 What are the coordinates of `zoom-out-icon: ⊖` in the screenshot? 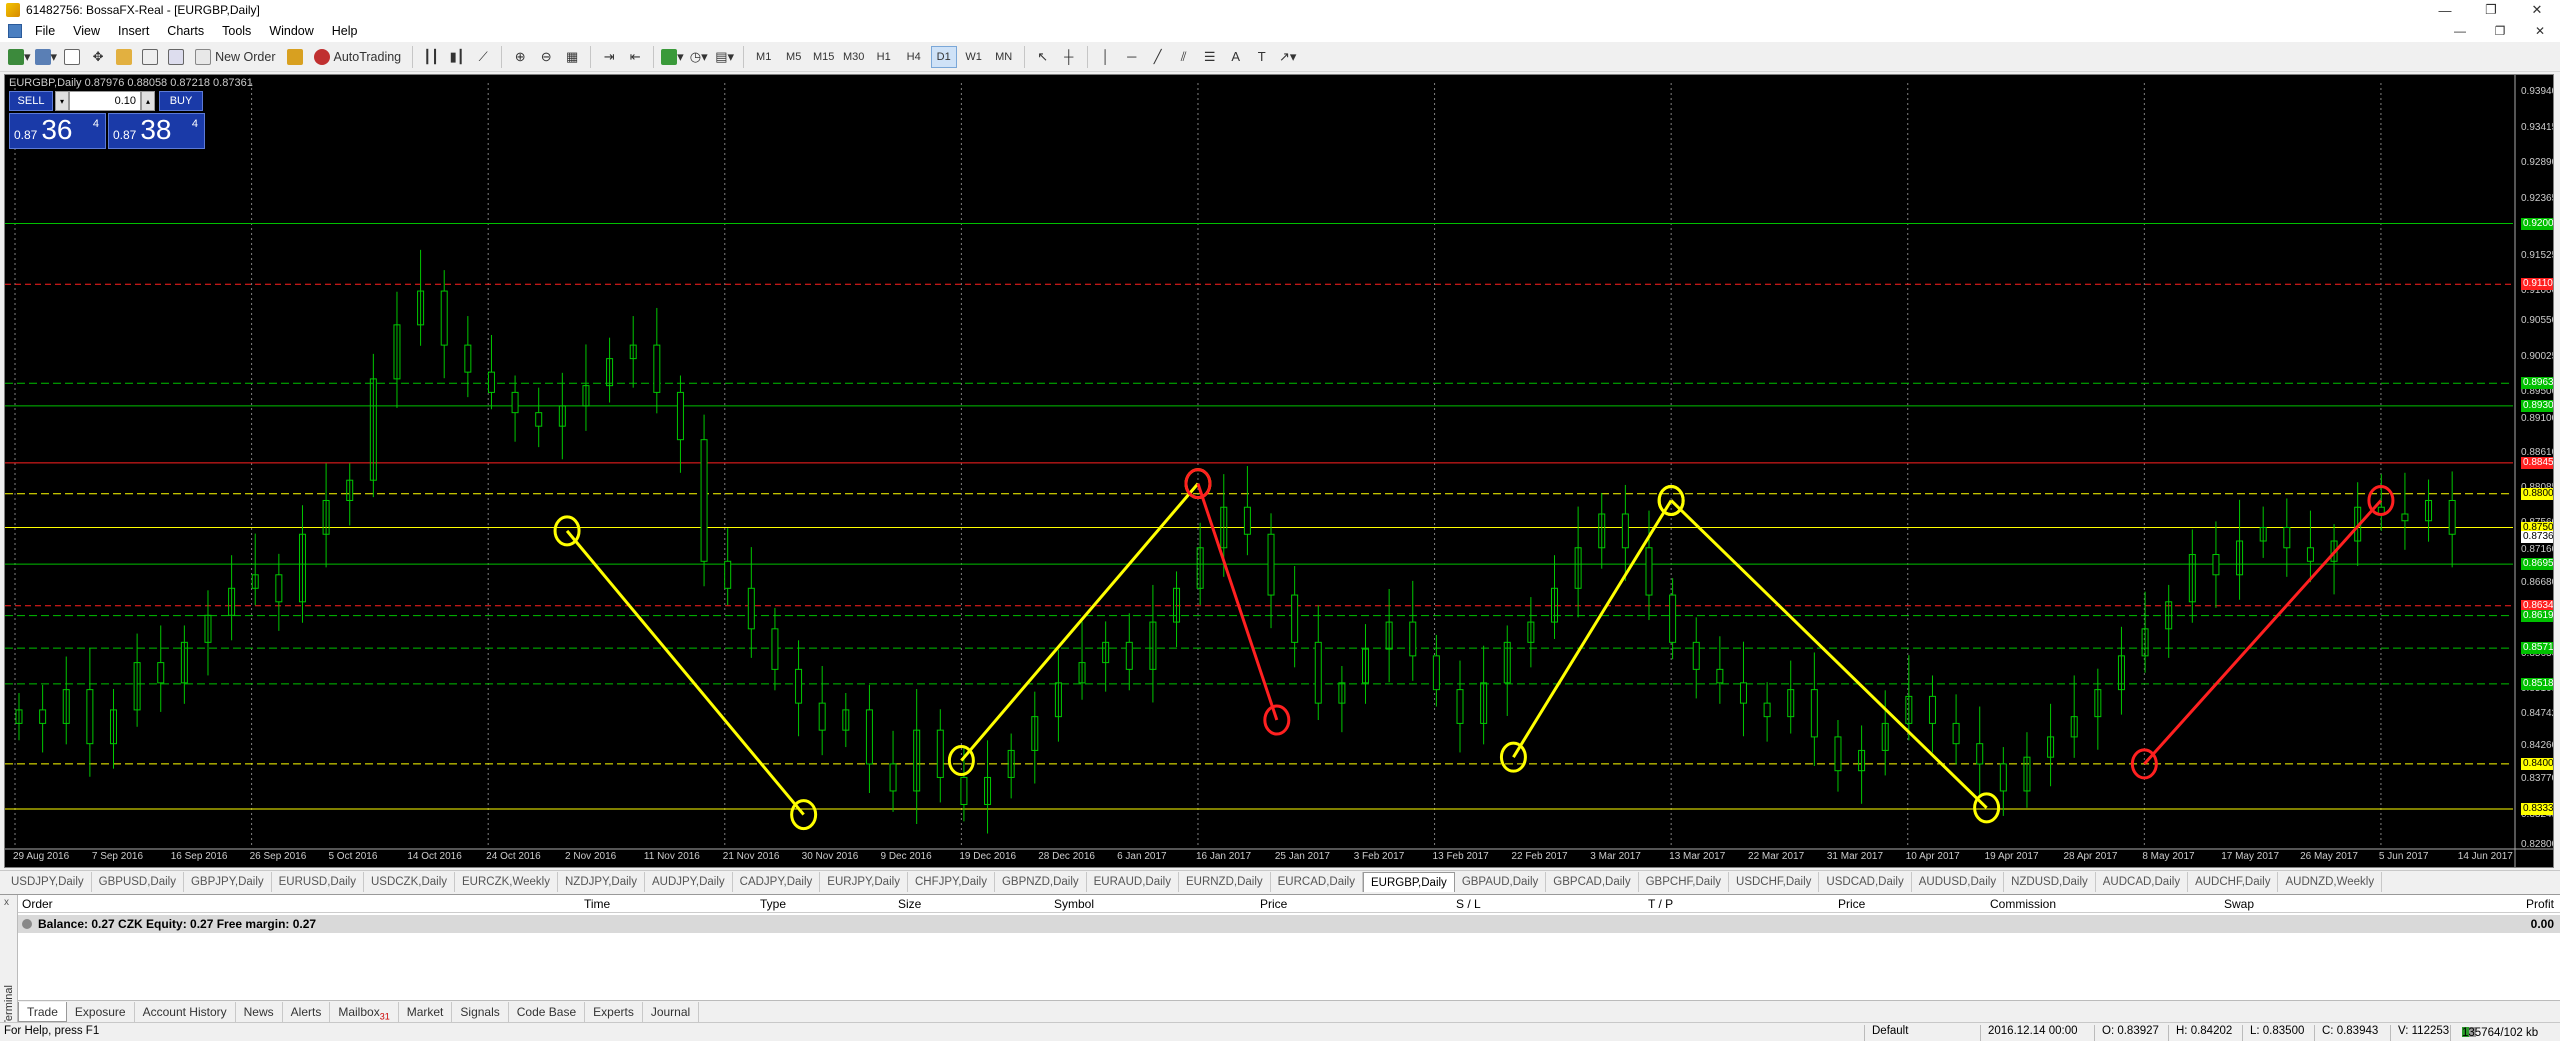 It's located at (546, 57).